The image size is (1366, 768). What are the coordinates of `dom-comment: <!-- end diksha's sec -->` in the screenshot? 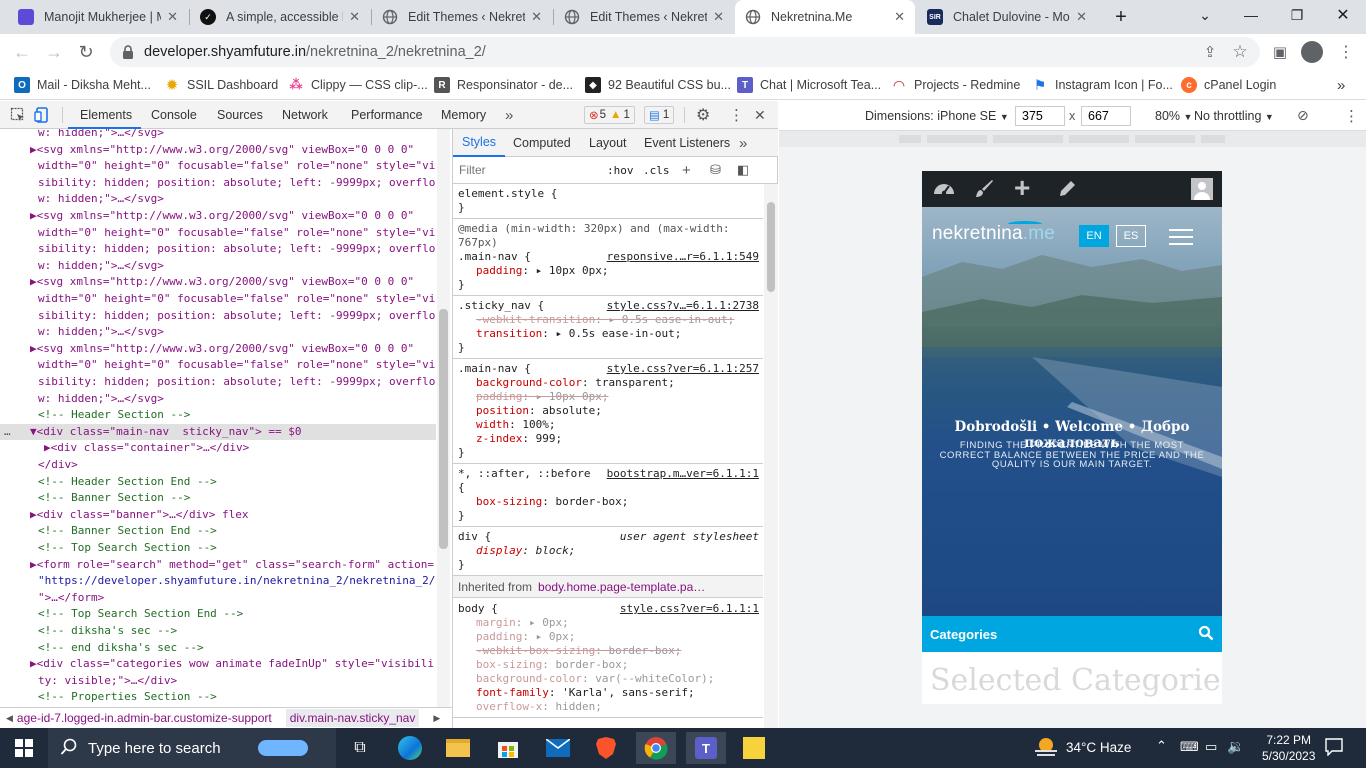 It's located at (218, 648).